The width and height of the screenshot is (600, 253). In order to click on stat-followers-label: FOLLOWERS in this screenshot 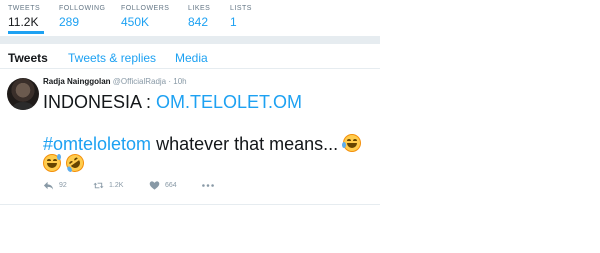, I will do `click(145, 8)`.